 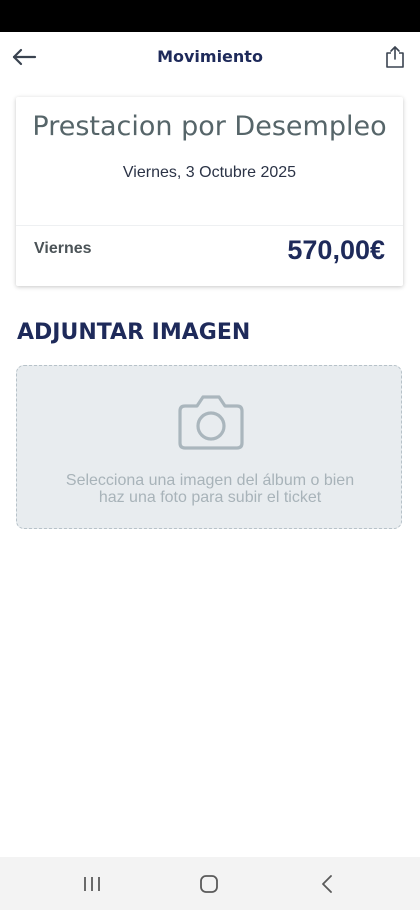 What do you see at coordinates (210, 497) in the screenshot?
I see `attach-hint-line2: haz una foto para subir el ticket` at bounding box center [210, 497].